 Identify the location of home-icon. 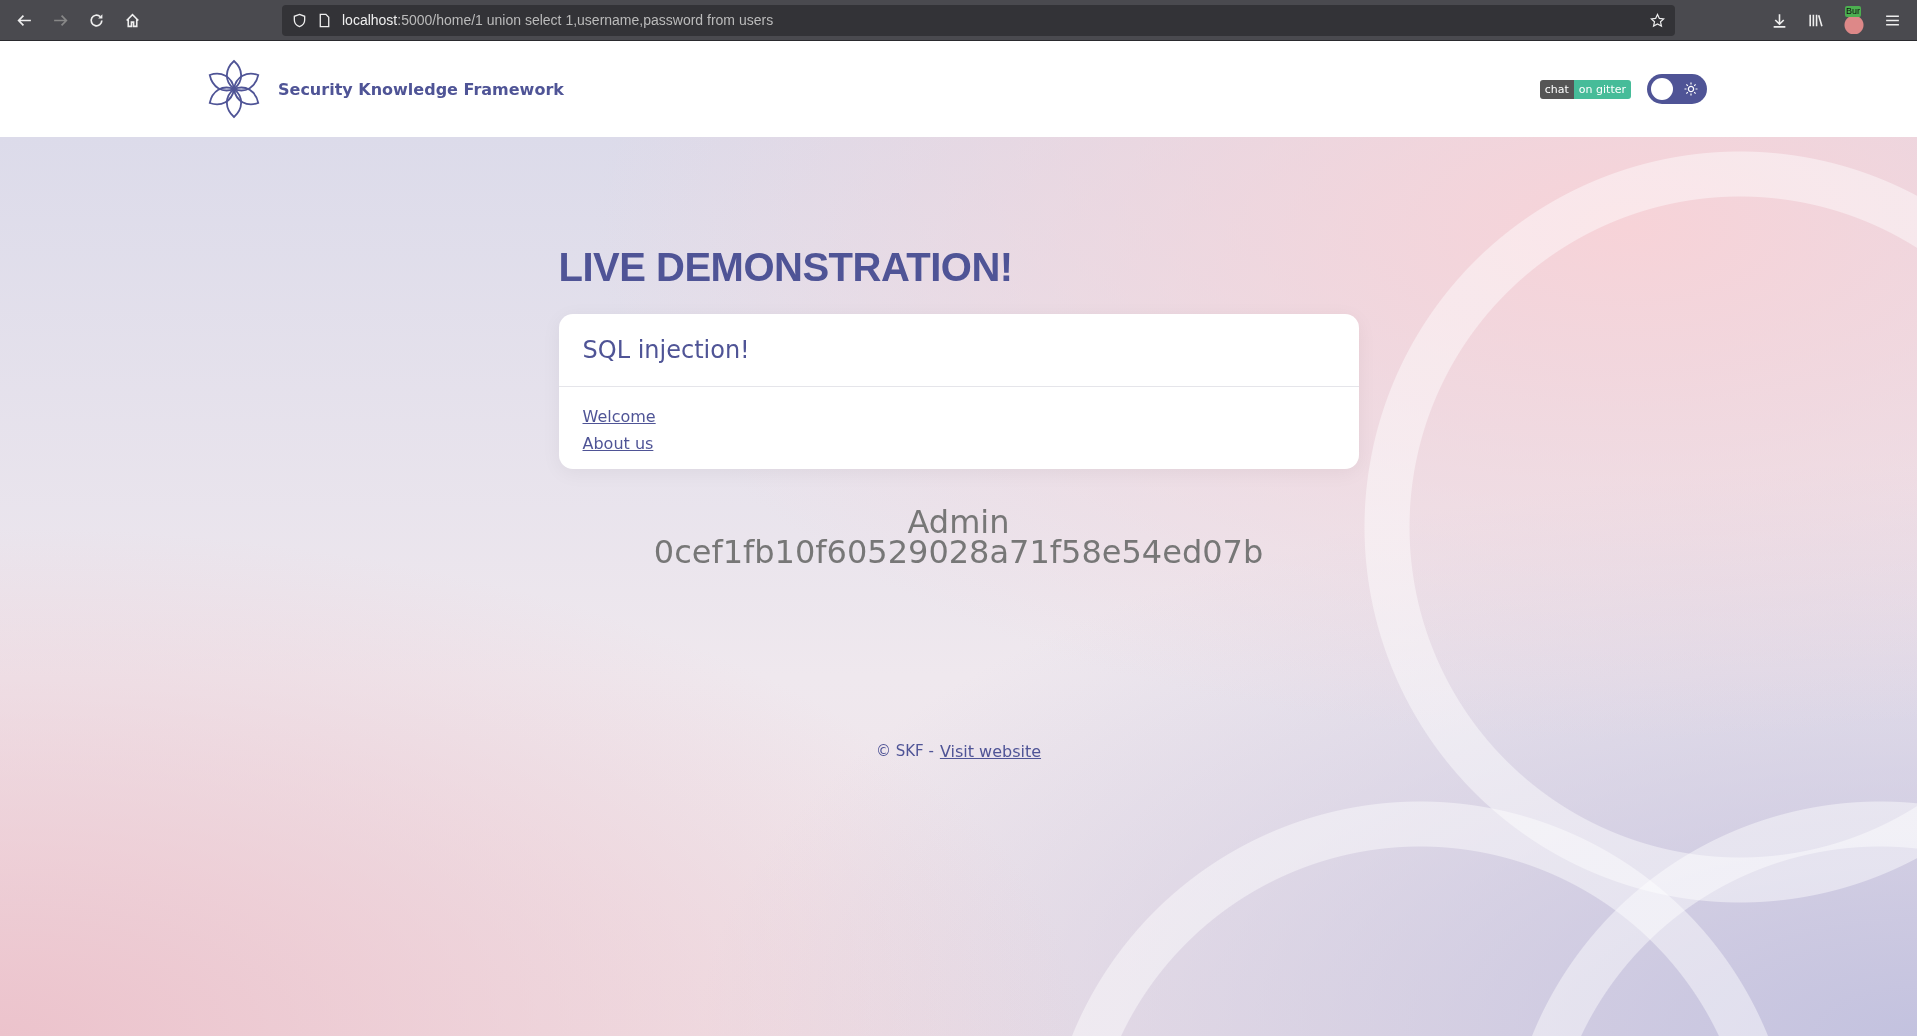
(132, 20).